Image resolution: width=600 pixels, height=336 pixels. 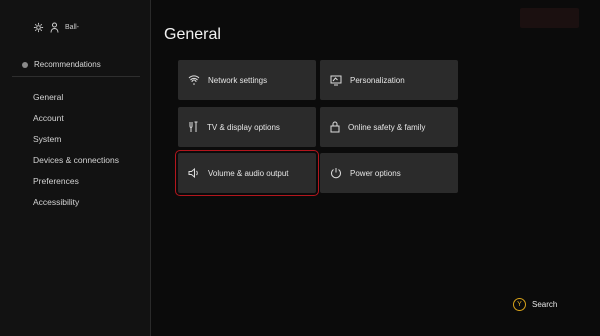 What do you see at coordinates (194, 173) in the screenshot?
I see `speaker-icon` at bounding box center [194, 173].